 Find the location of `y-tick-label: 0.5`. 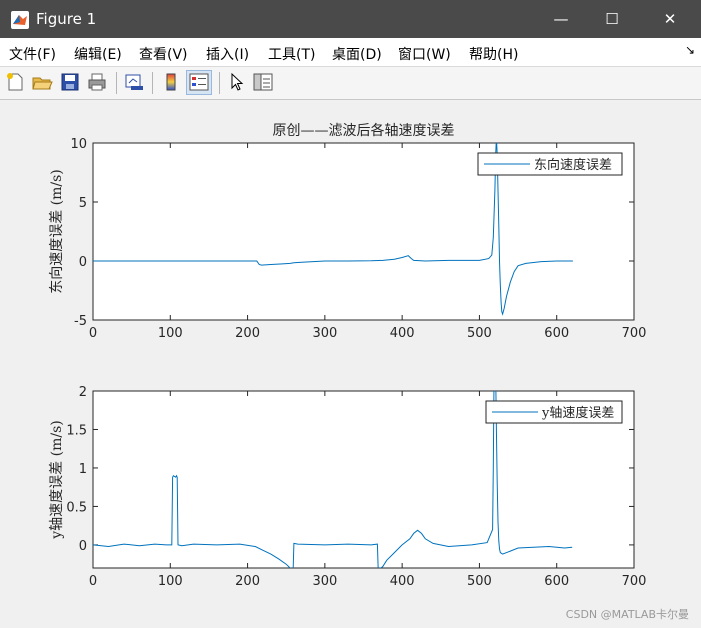

y-tick-label: 0.5 is located at coordinates (76, 507).